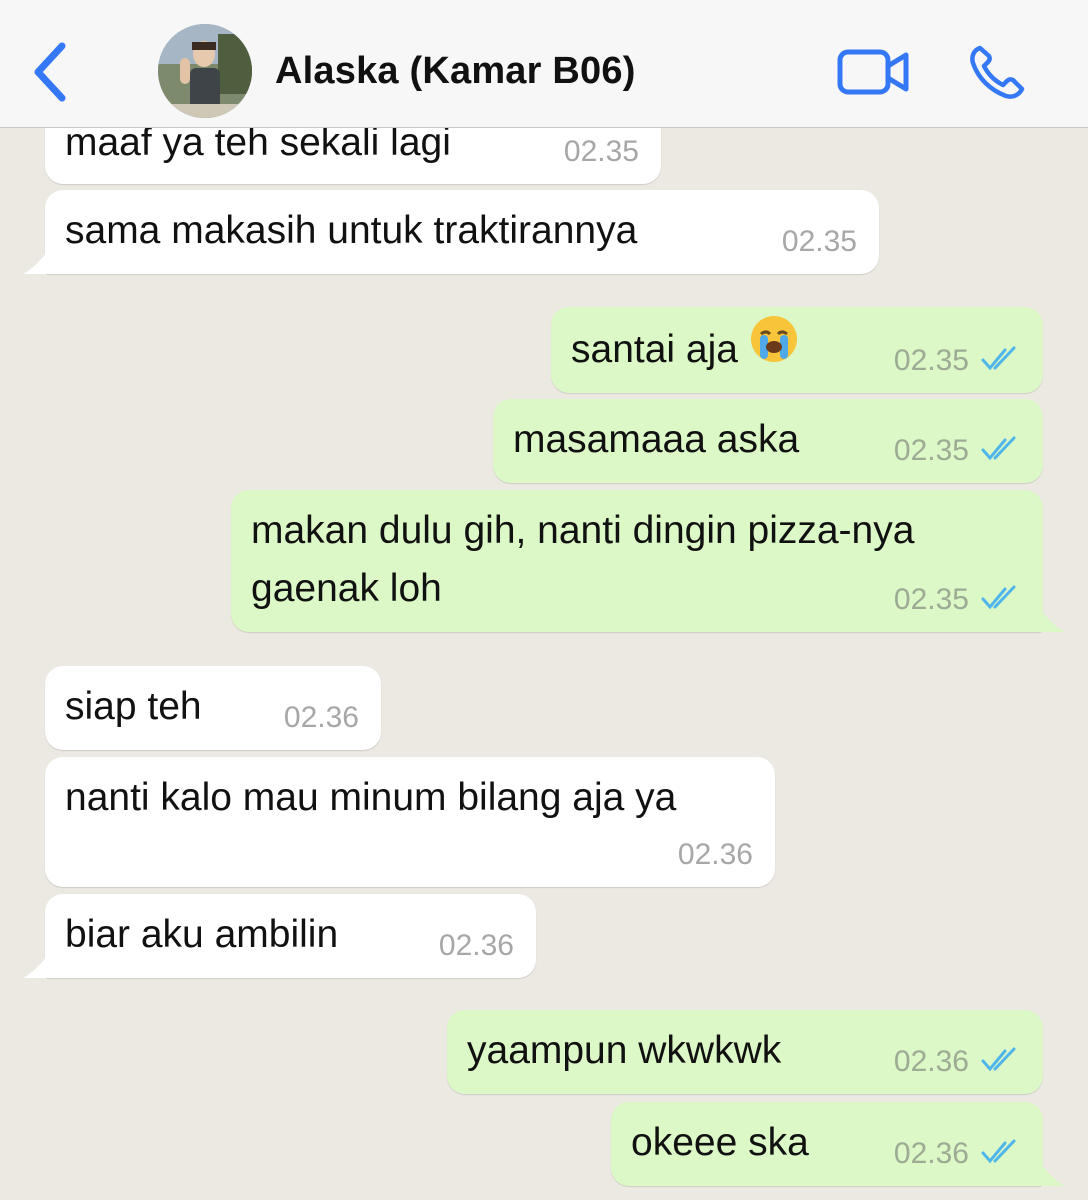  I want to click on message-bubble-incoming: siap teh 02.36, so click(213, 708).